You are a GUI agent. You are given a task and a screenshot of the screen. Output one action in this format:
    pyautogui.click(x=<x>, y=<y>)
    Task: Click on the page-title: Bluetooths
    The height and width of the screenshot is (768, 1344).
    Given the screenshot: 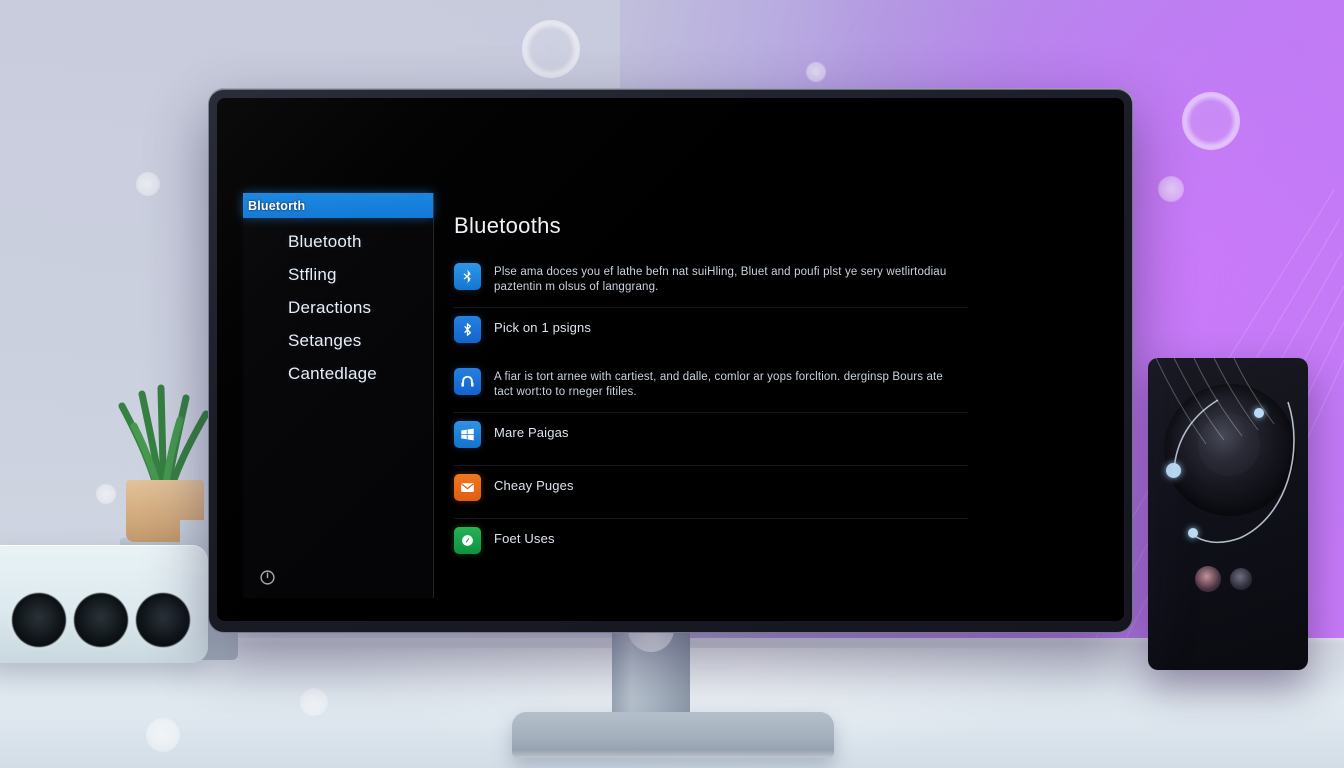 What is the action you would take?
    pyautogui.click(x=507, y=225)
    